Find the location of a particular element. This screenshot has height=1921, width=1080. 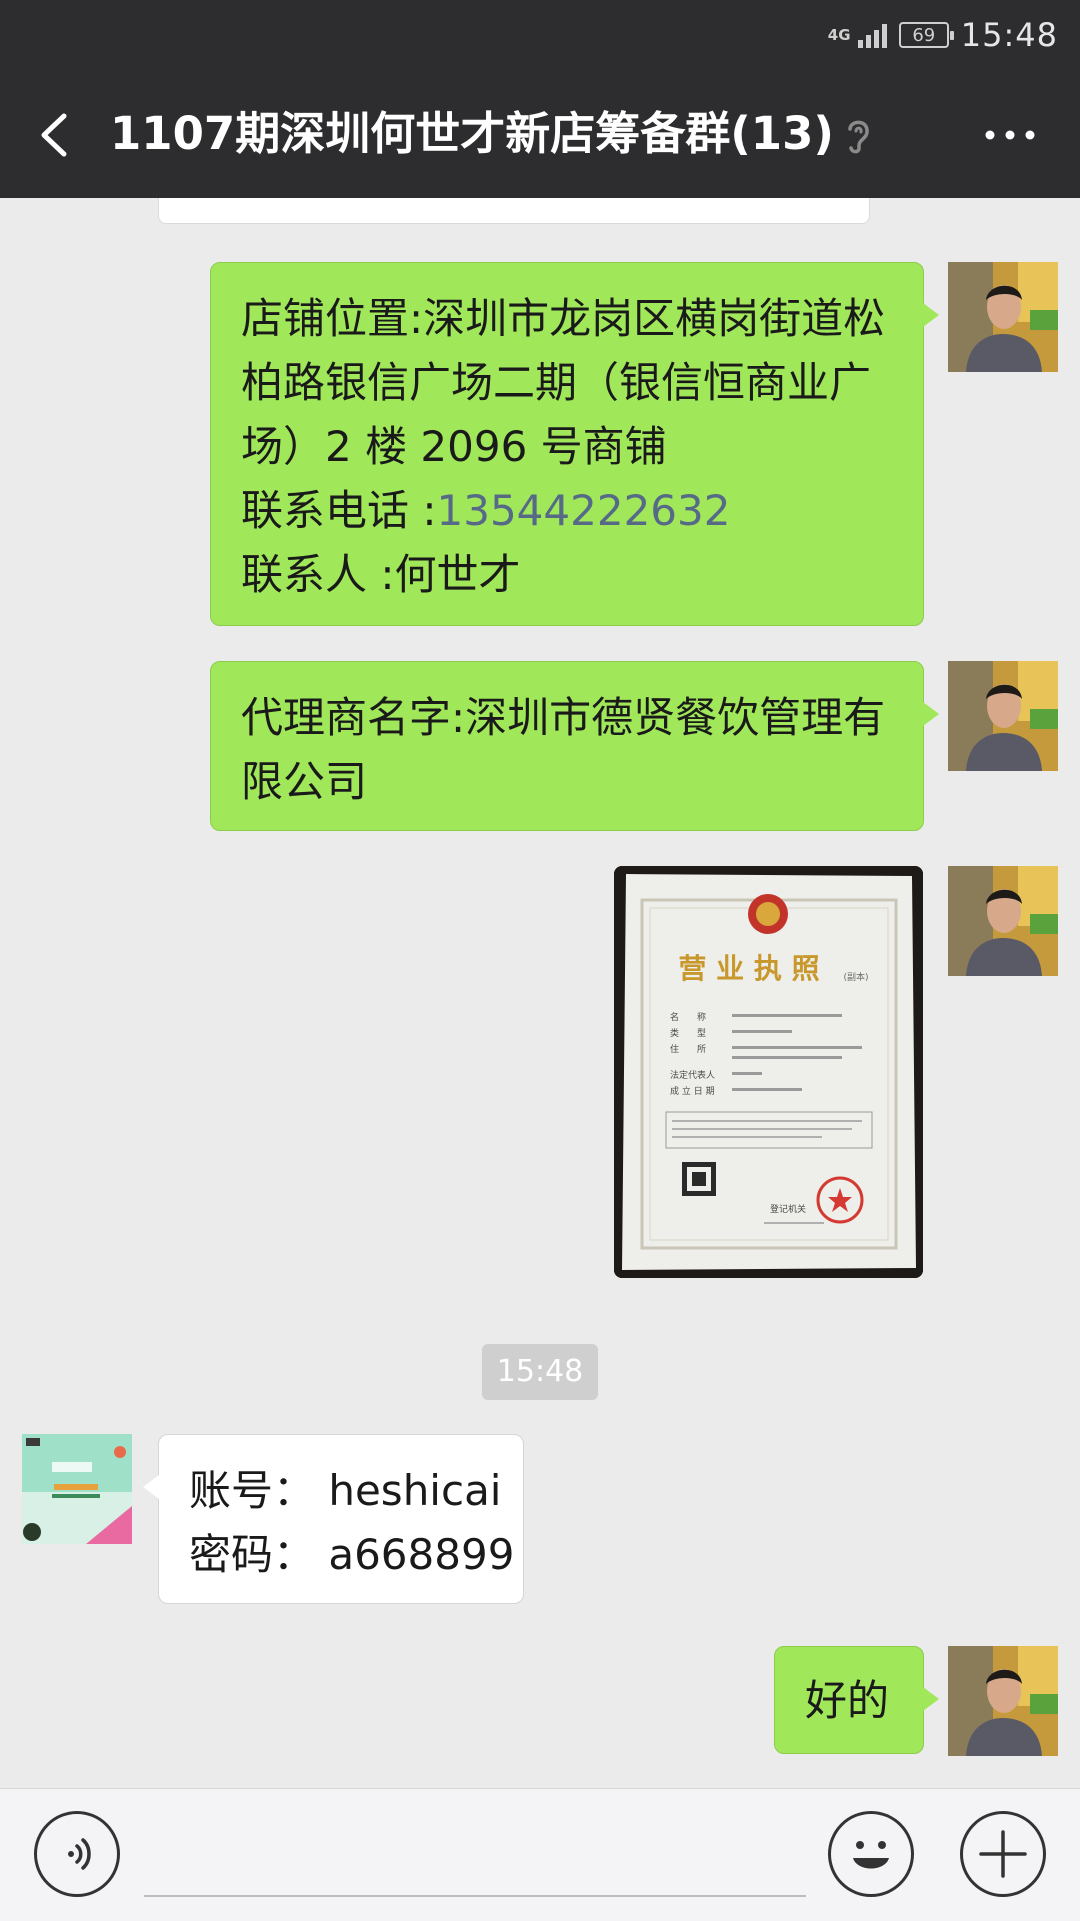

more-button is located at coordinates (1010, 135).